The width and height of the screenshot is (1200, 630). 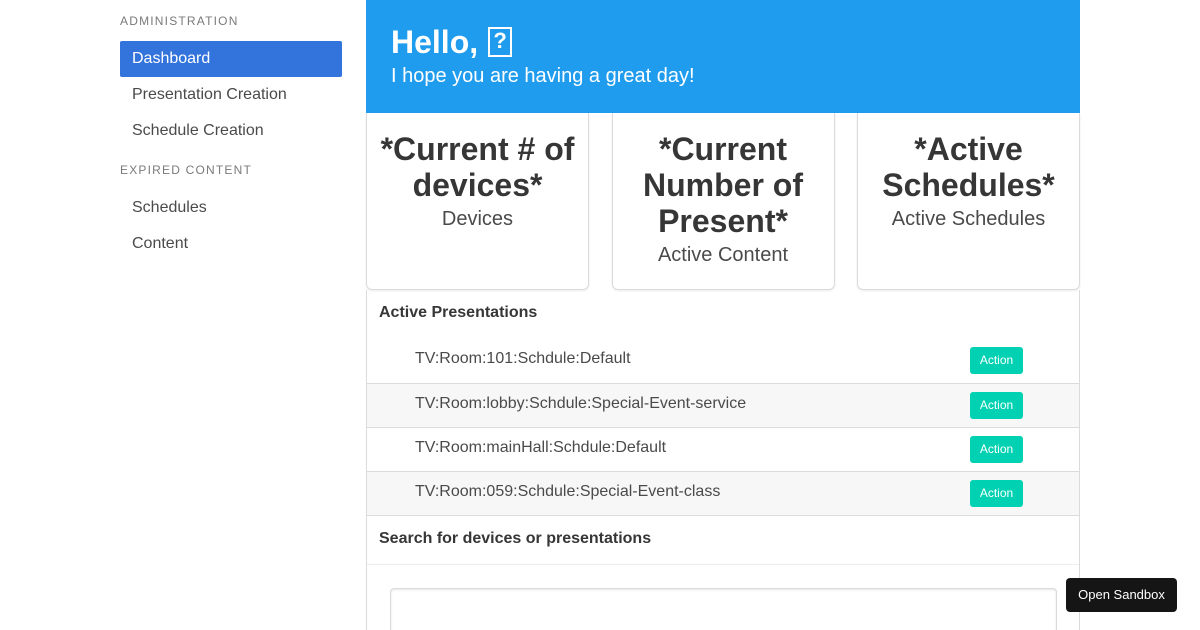 I want to click on open-sandbox-button: Open Sandbox, so click(x=1121, y=595).